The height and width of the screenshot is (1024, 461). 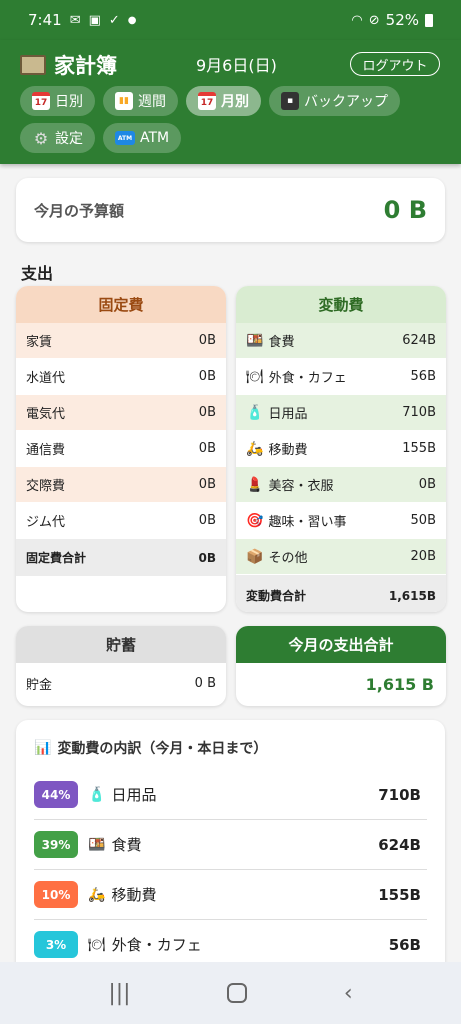 I want to click on fixed-row-telecom: 通信費 0B, so click(x=121, y=449).